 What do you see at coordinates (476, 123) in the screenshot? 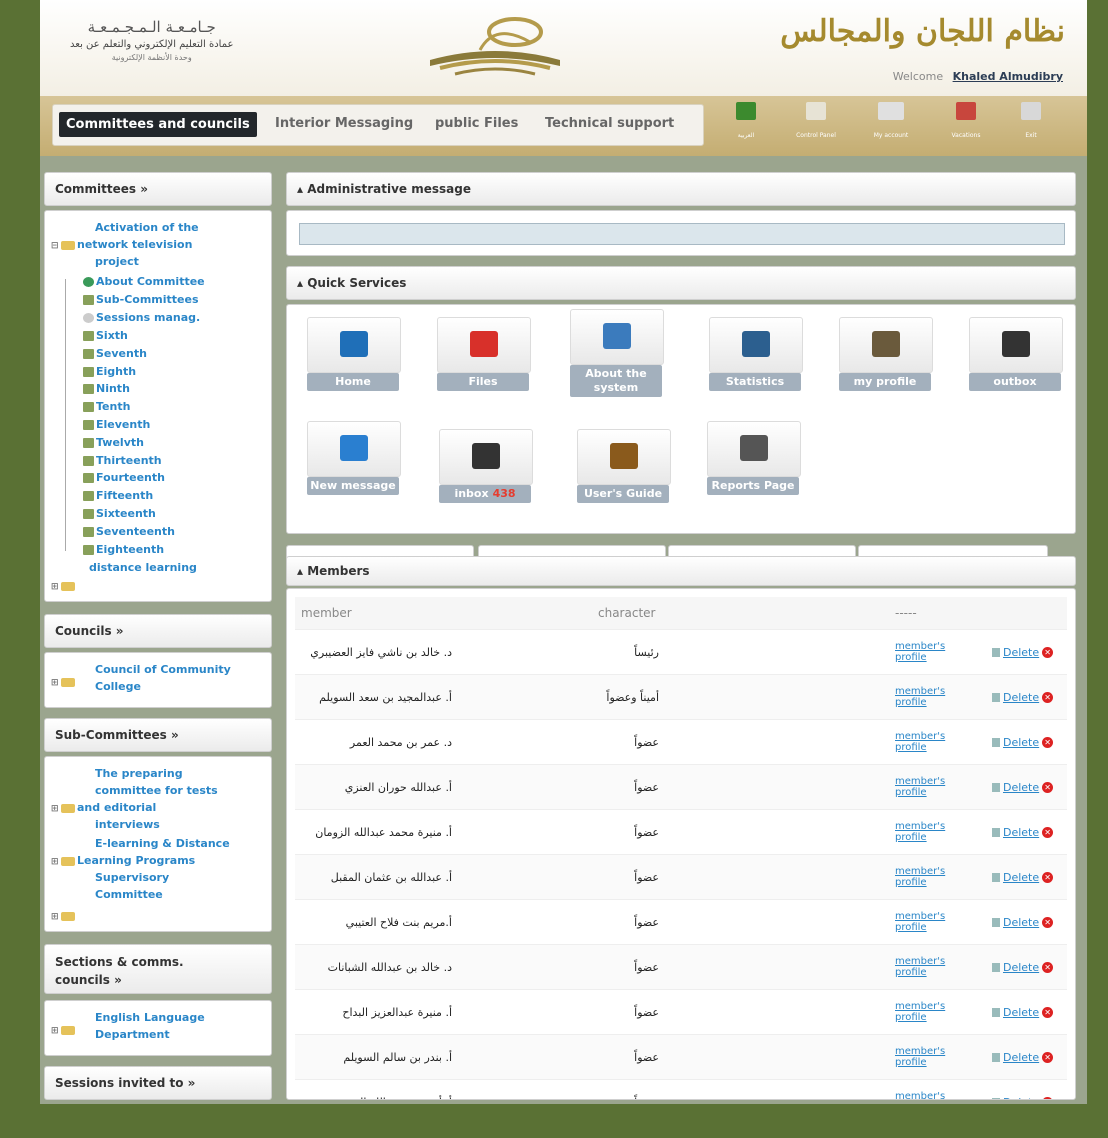
I see `tab-public-files: public Files` at bounding box center [476, 123].